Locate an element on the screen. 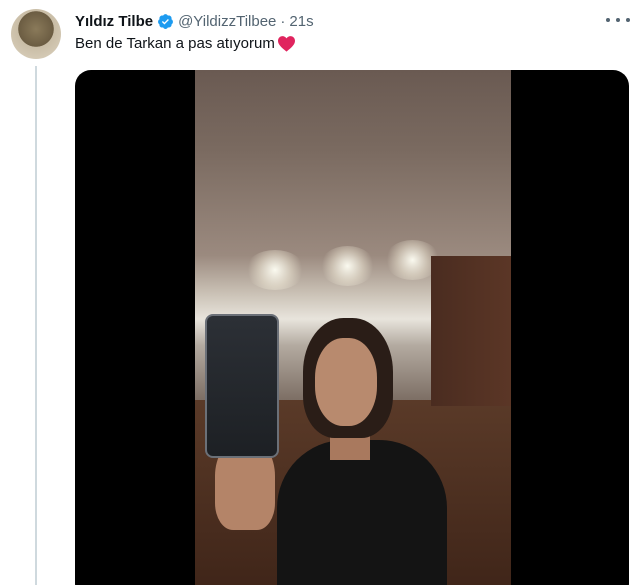 The image size is (640, 585). heart-emoji-icon is located at coordinates (286, 44).